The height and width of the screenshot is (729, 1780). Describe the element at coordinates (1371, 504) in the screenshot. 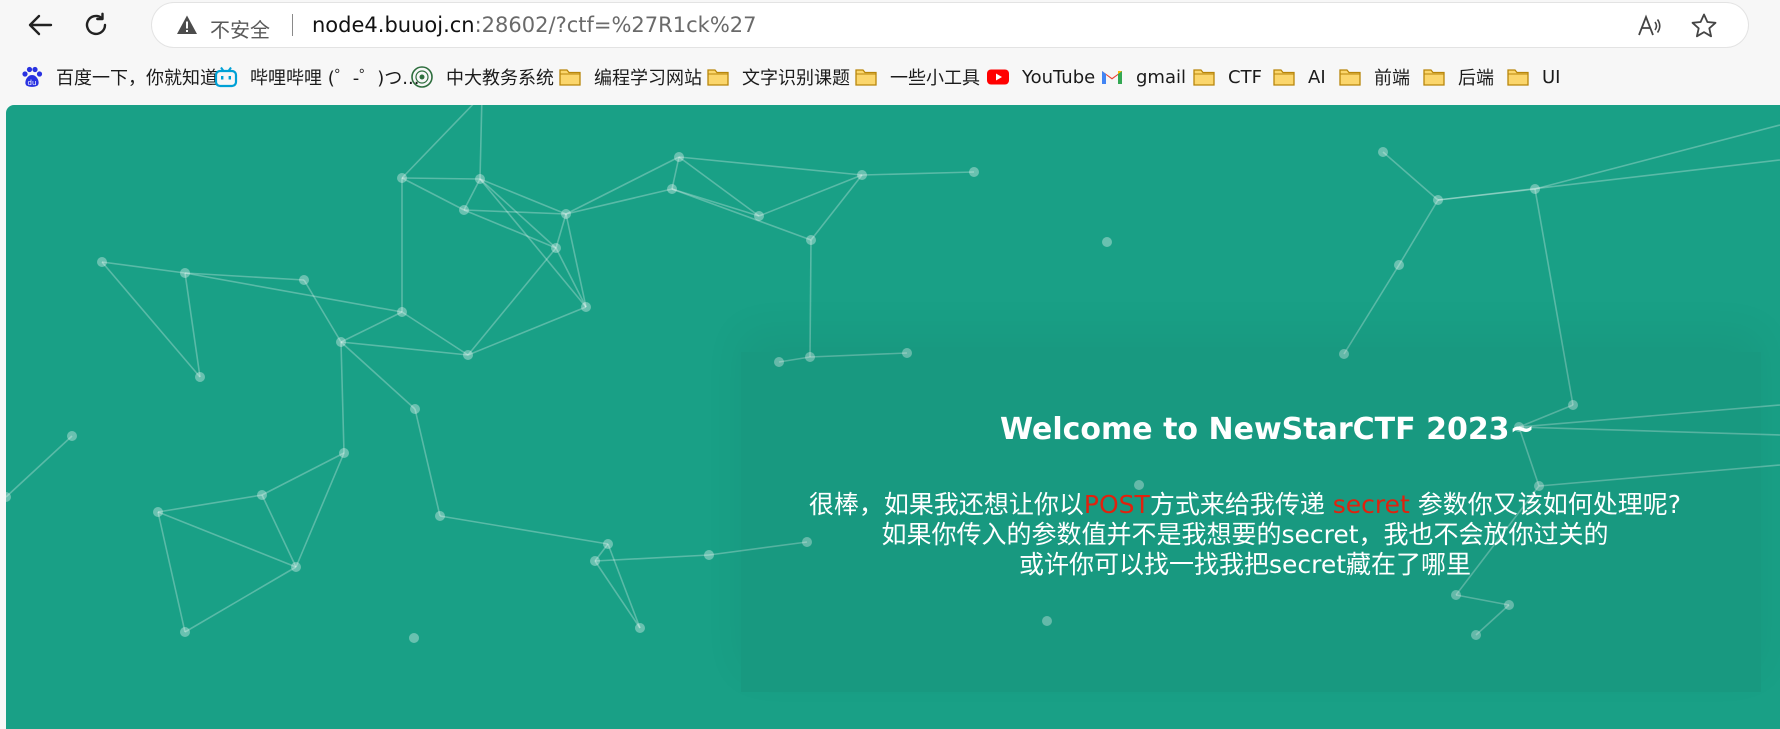

I see `highlight-secret: secret` at that location.